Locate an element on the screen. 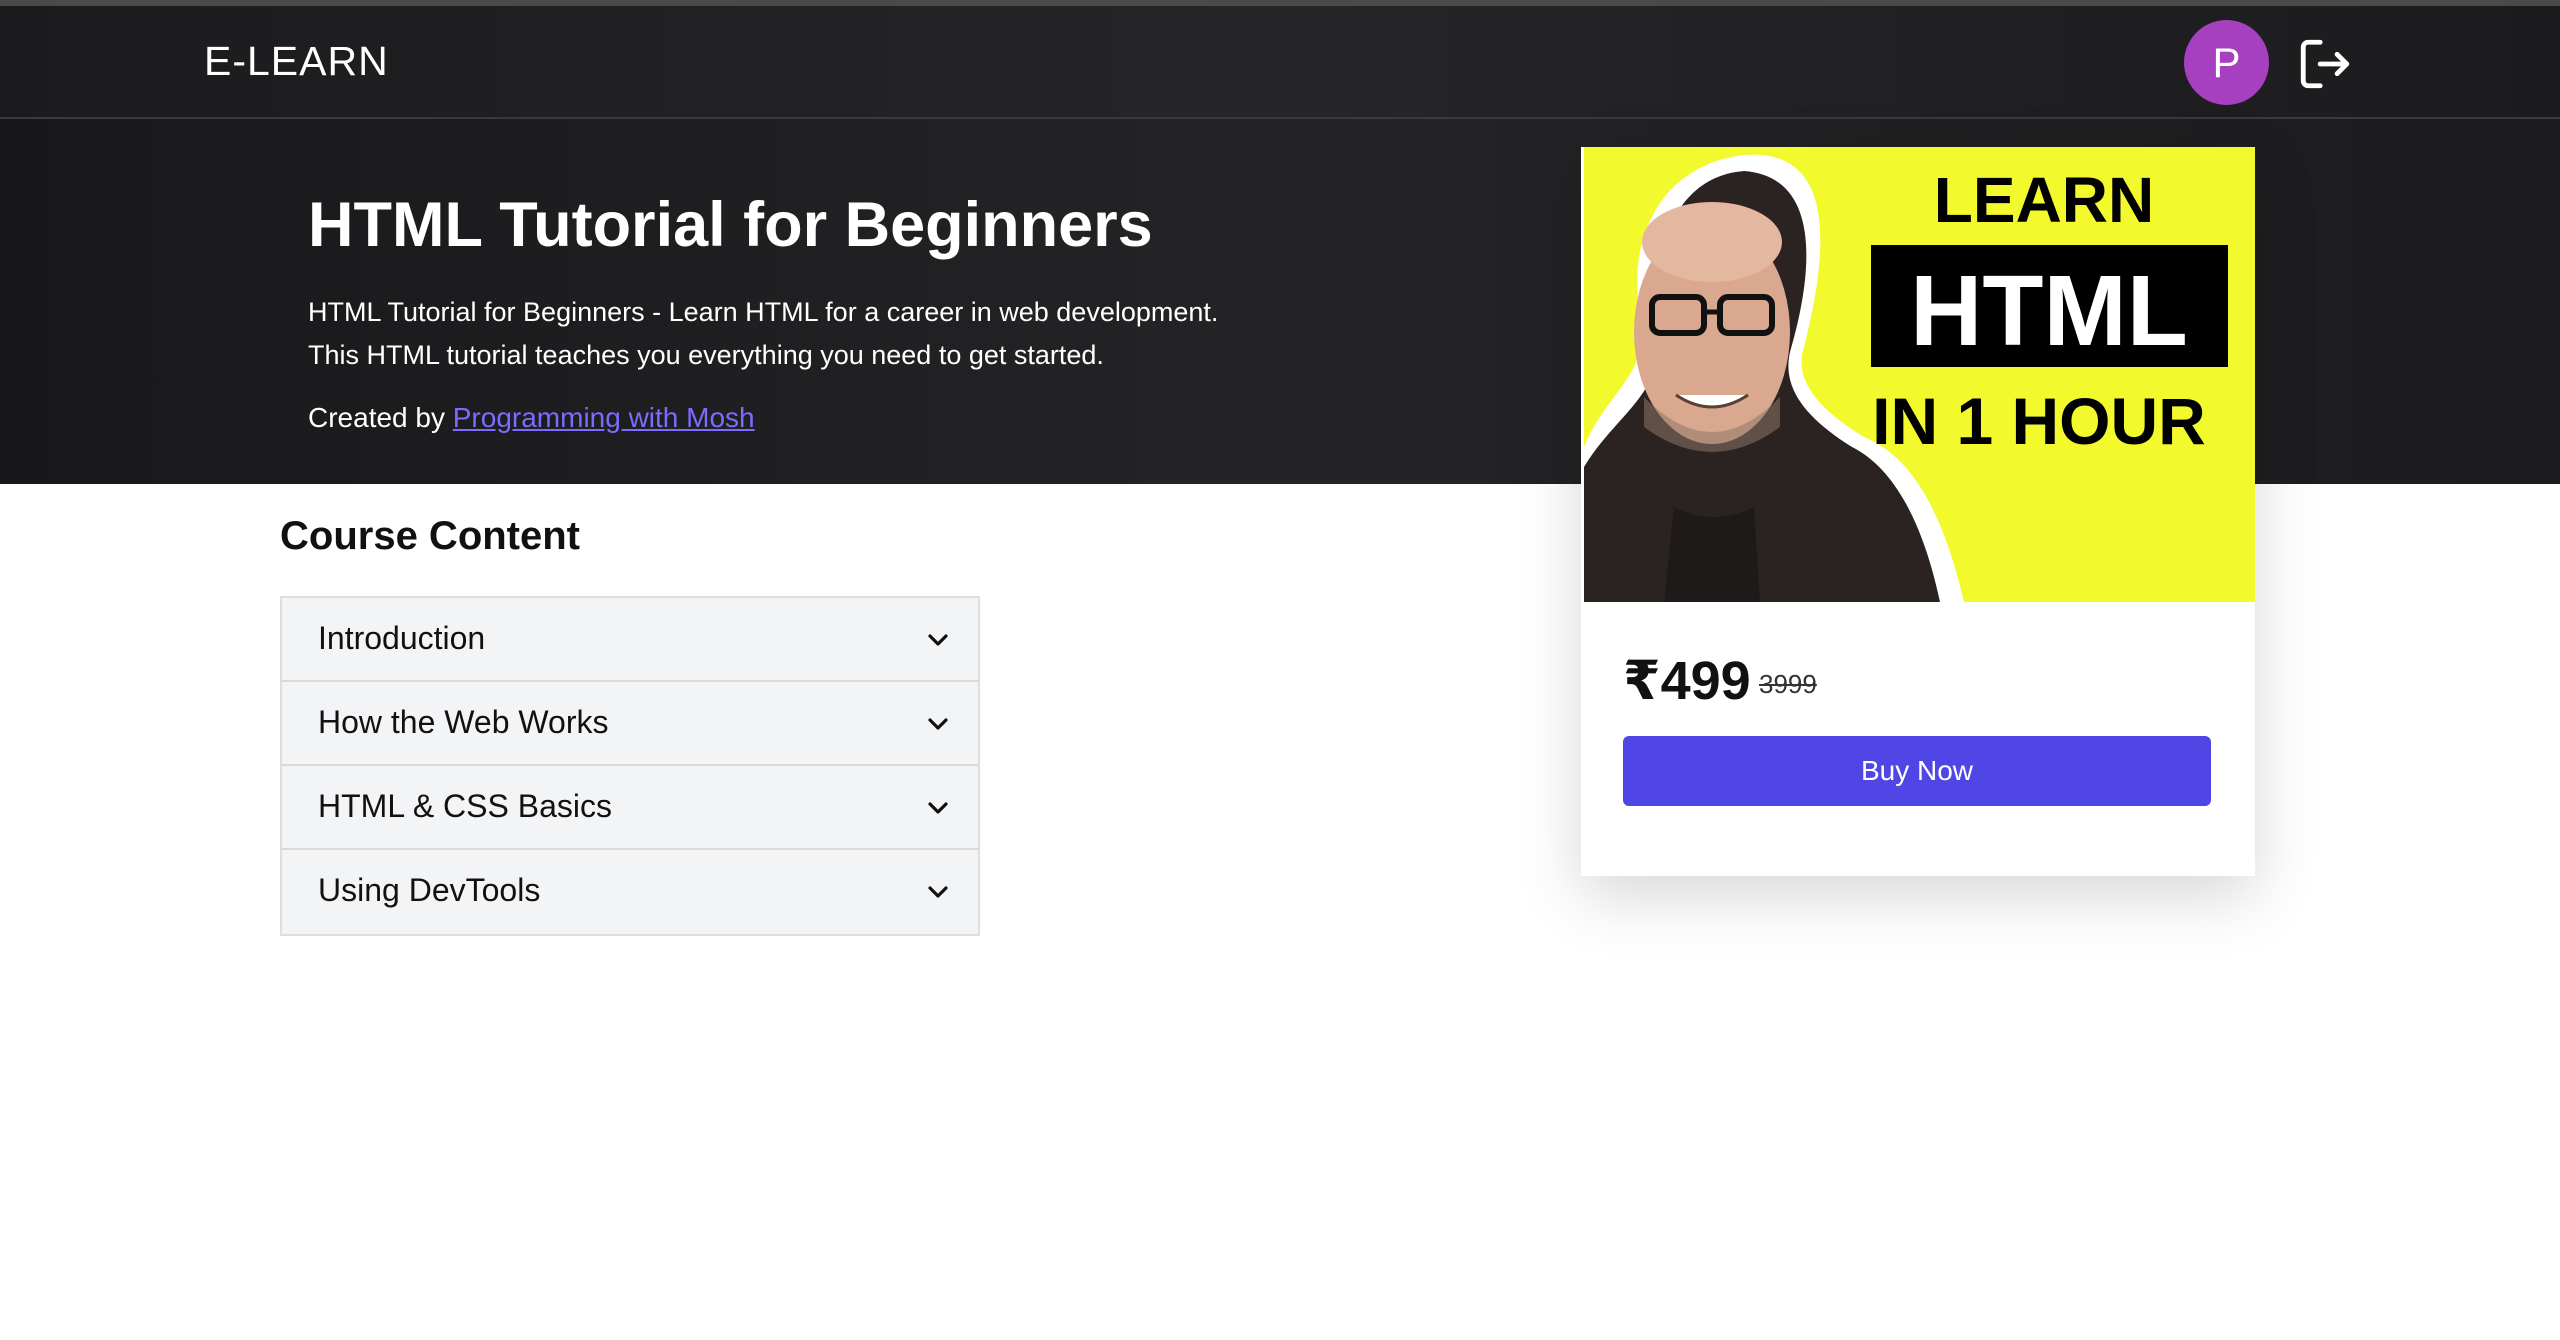 The height and width of the screenshot is (1340, 2560). created-by: Created by Programming with Mosh is located at coordinates (531, 418).